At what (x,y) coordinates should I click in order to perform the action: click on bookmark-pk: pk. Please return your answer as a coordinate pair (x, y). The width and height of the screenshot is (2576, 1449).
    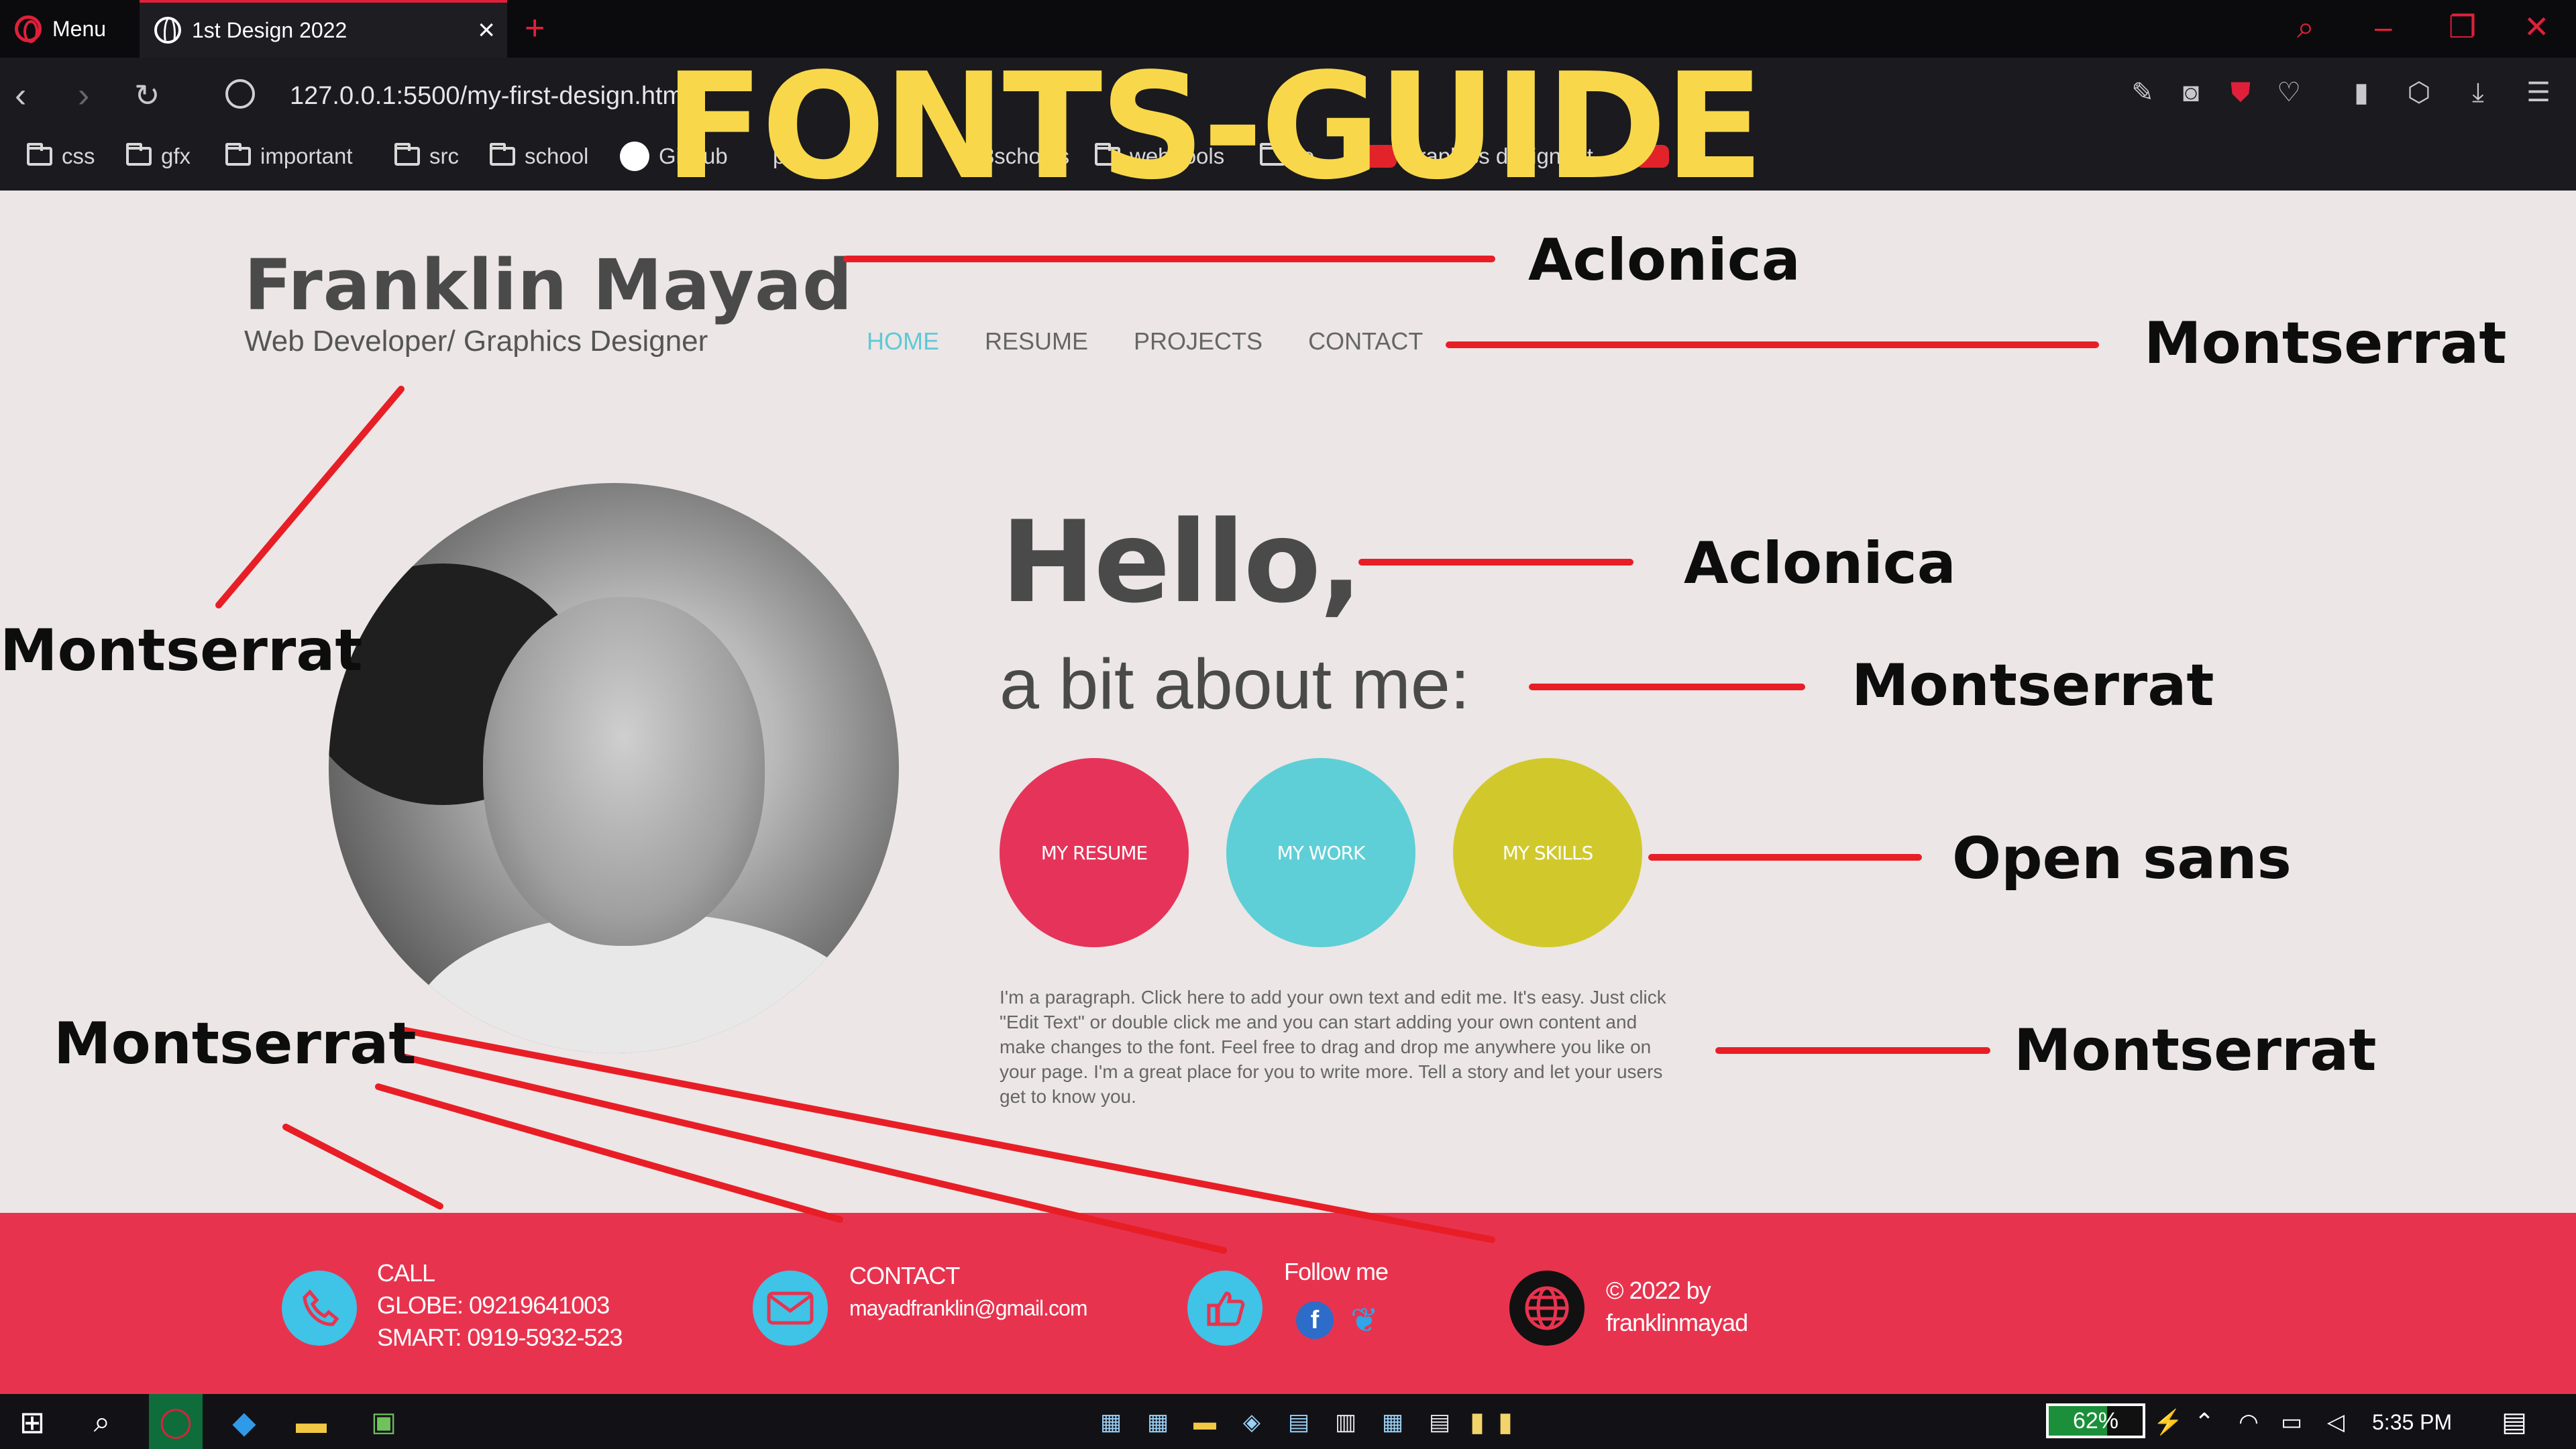
    Looking at the image, I should click on (784, 156).